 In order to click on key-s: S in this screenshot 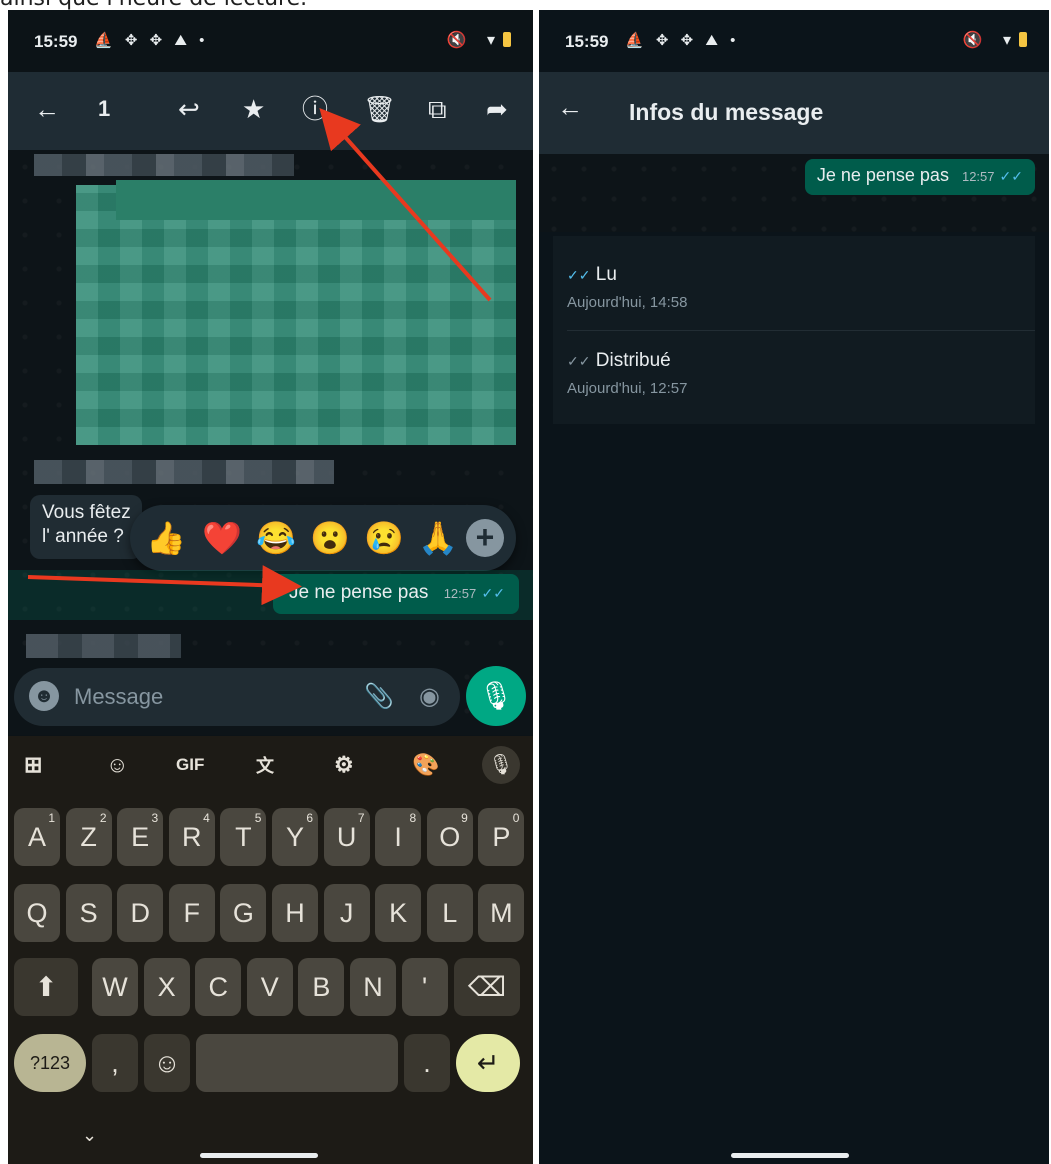, I will do `click(88, 913)`.